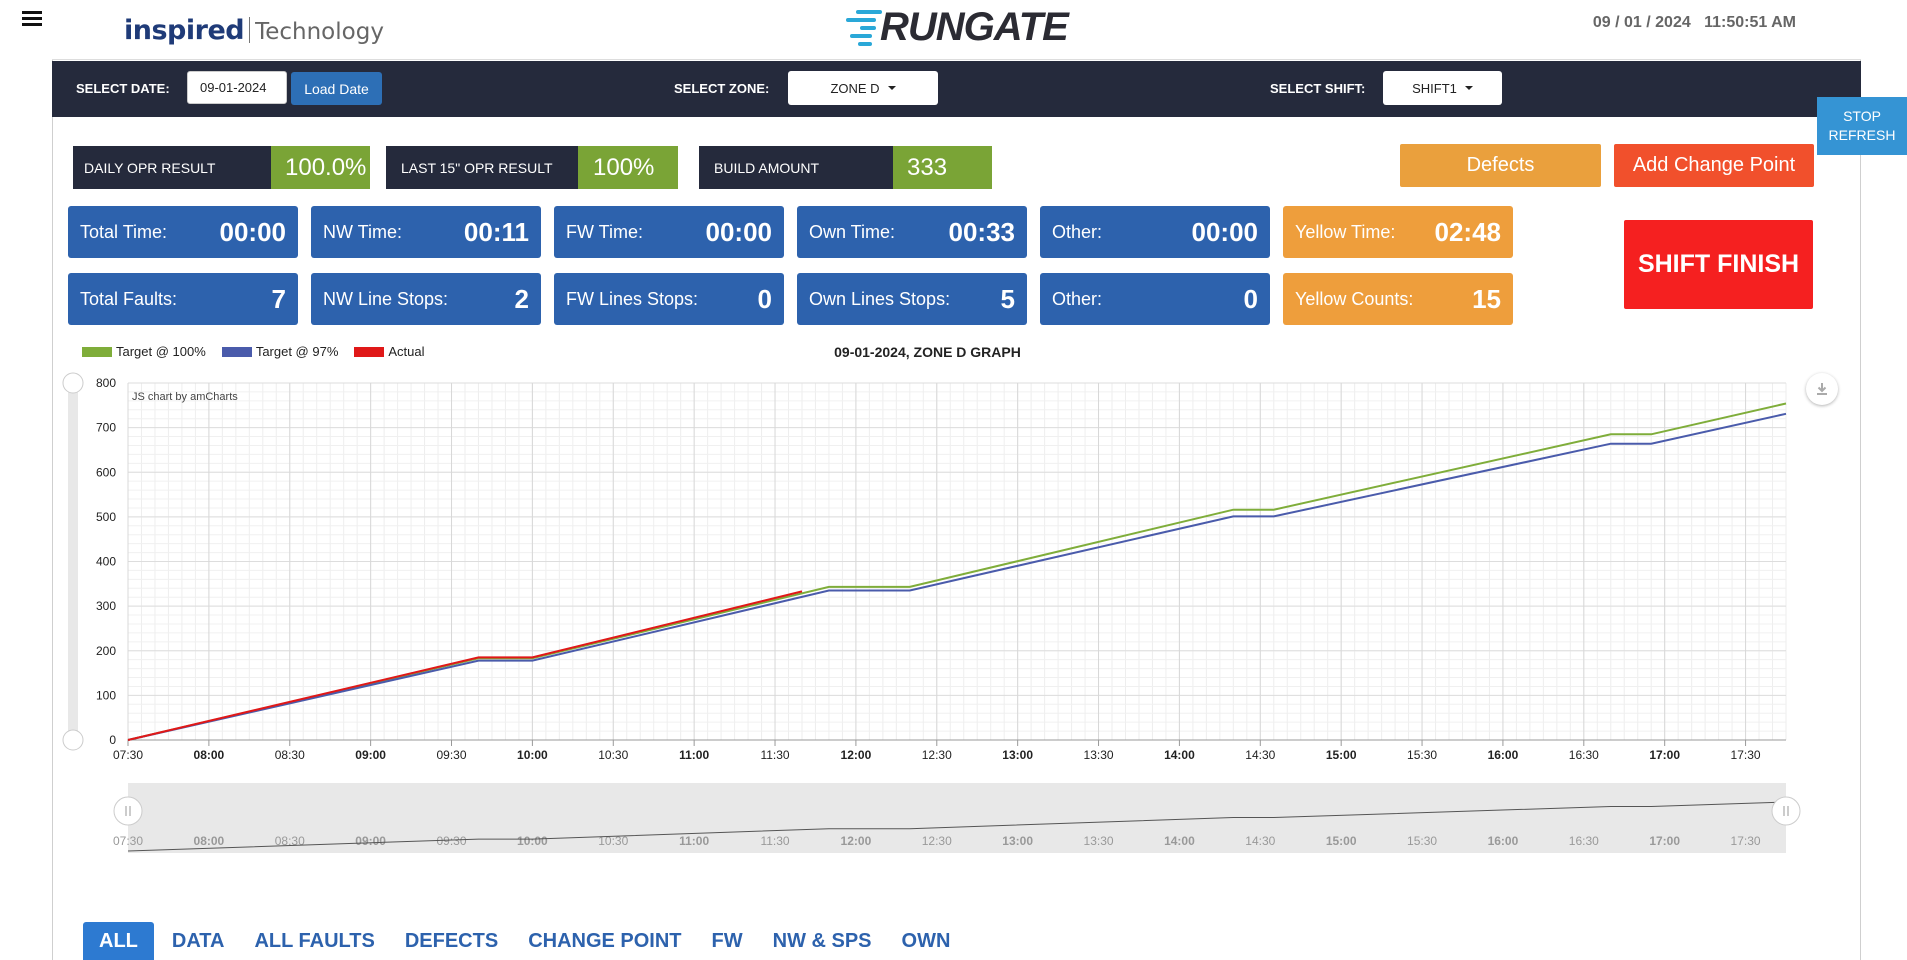 The width and height of the screenshot is (1907, 960). I want to click on tab-change-point: CHANGE POINT, so click(604, 941).